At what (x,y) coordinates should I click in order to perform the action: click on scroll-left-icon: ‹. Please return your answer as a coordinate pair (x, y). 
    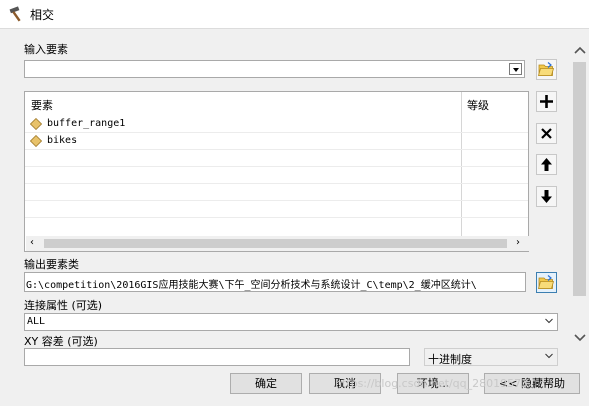
    Looking at the image, I should click on (32, 242).